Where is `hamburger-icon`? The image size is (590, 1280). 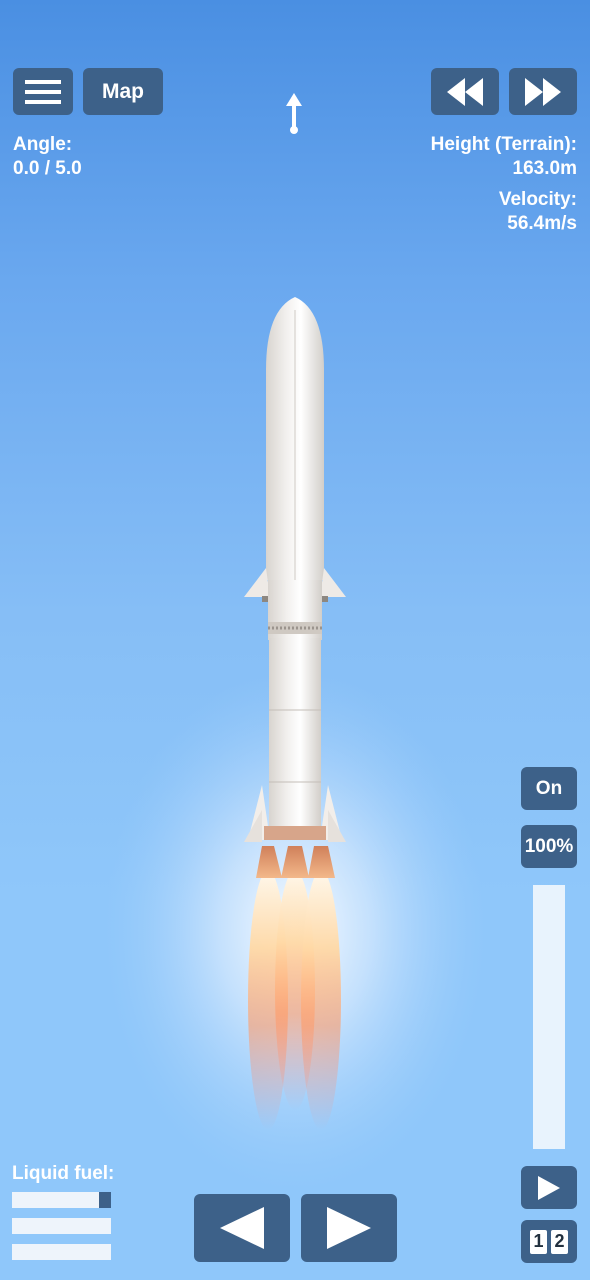
hamburger-icon is located at coordinates (43, 91).